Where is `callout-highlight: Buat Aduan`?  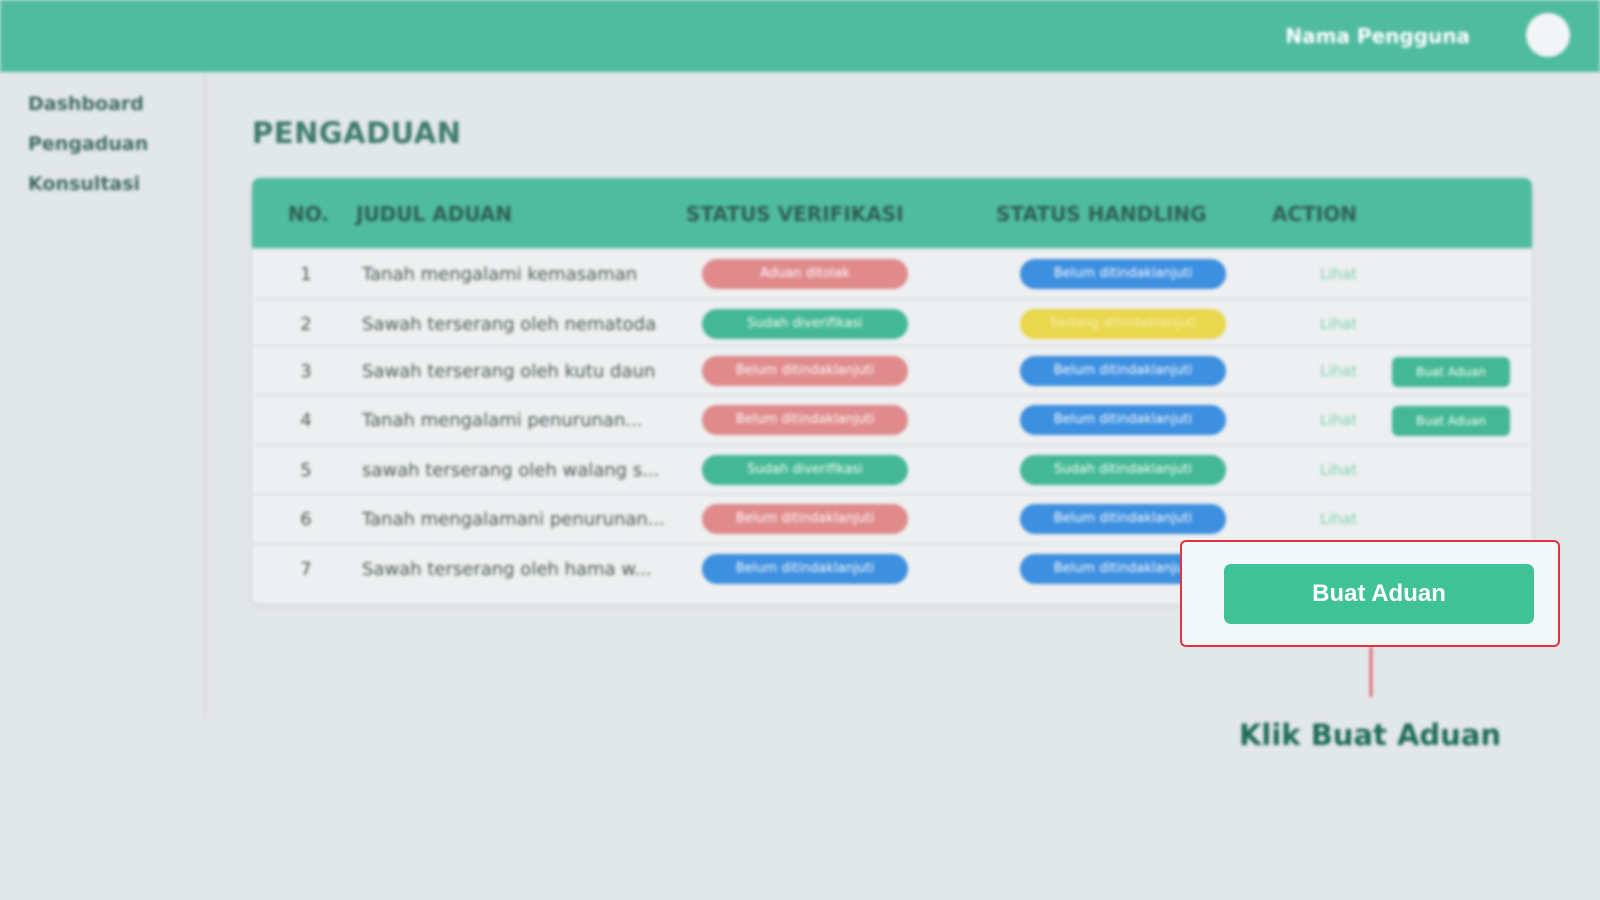
callout-highlight: Buat Aduan is located at coordinates (1370, 593).